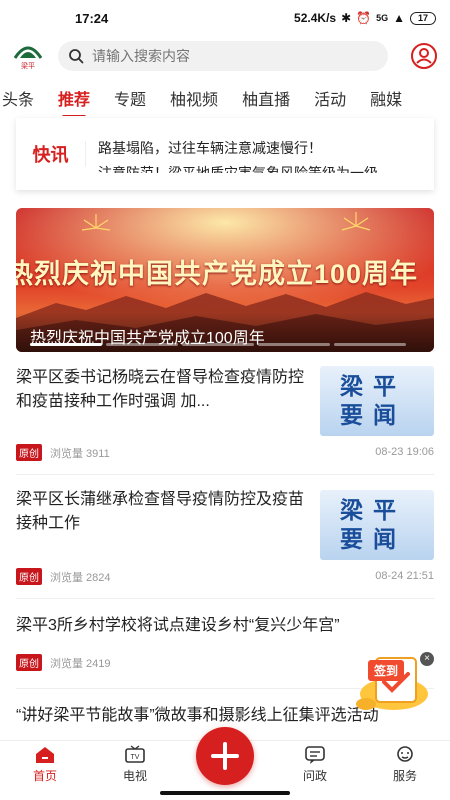 This screenshot has height=800, width=450. Describe the element at coordinates (266, 98) in the screenshot. I see `tab-youzhibo: 柚直播` at that location.